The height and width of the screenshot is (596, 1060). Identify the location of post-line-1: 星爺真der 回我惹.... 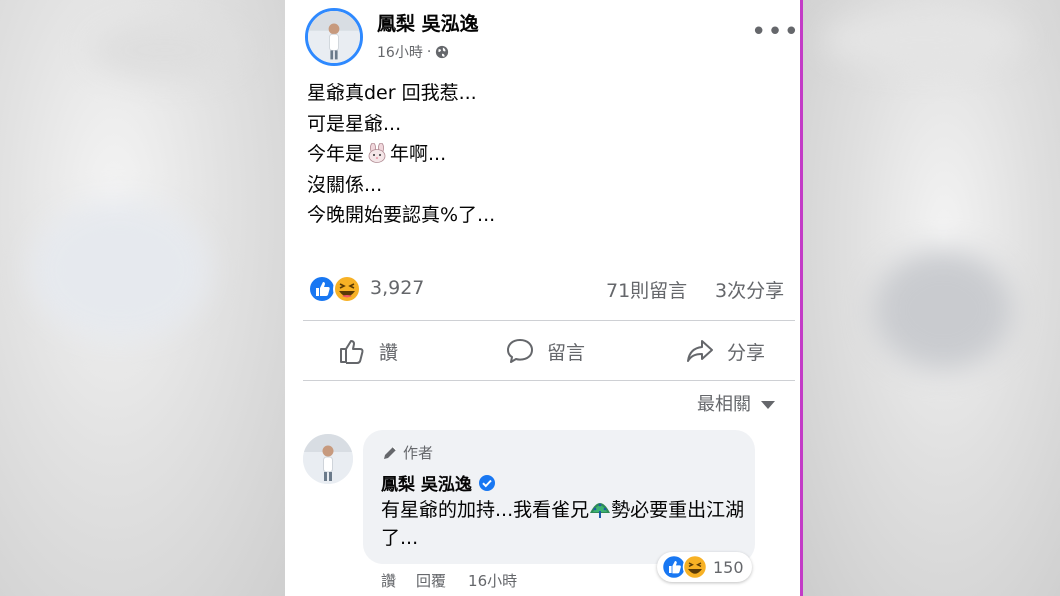
(392, 93).